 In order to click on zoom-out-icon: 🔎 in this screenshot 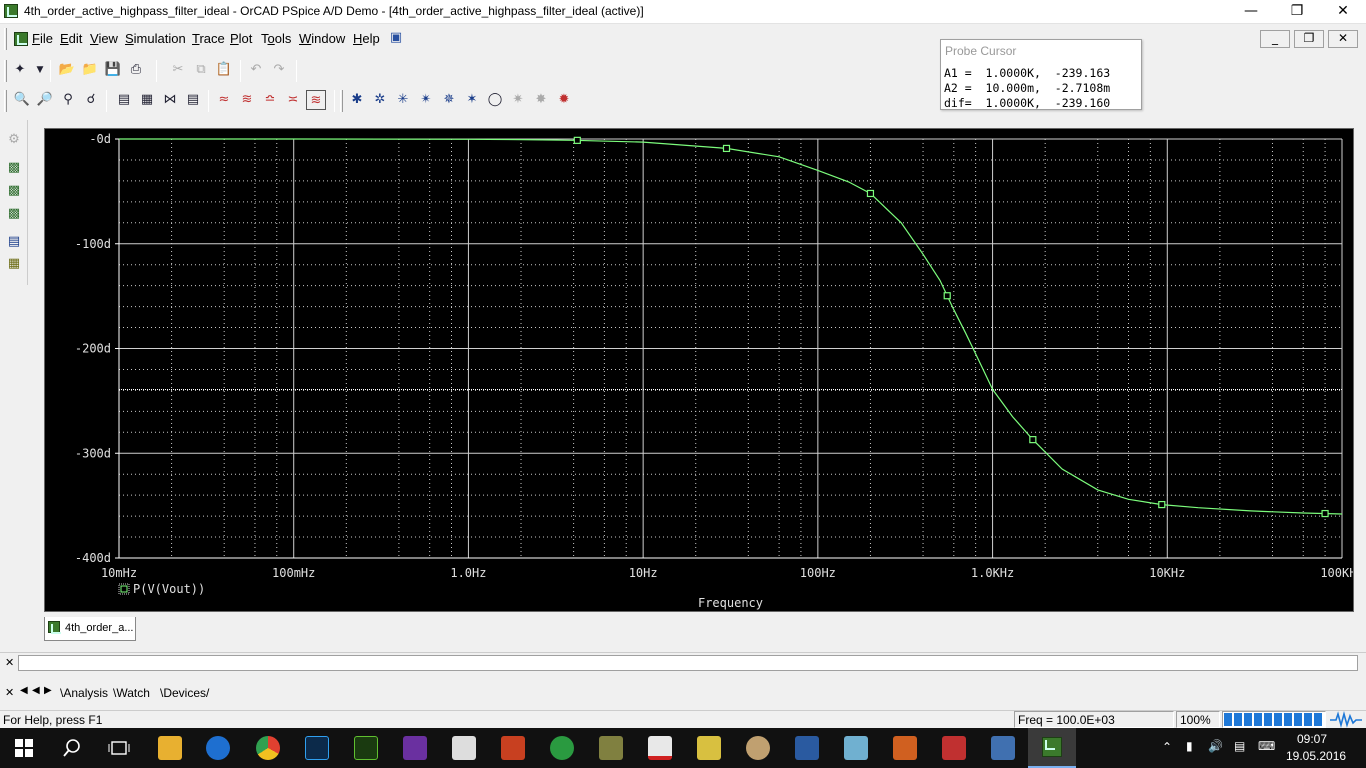, I will do `click(45, 100)`.